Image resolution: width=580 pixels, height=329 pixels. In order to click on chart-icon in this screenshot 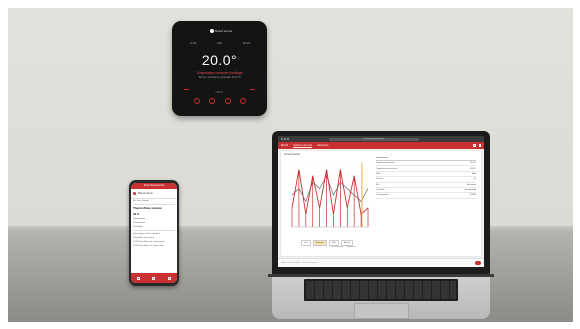, I will do `click(154, 278)`.